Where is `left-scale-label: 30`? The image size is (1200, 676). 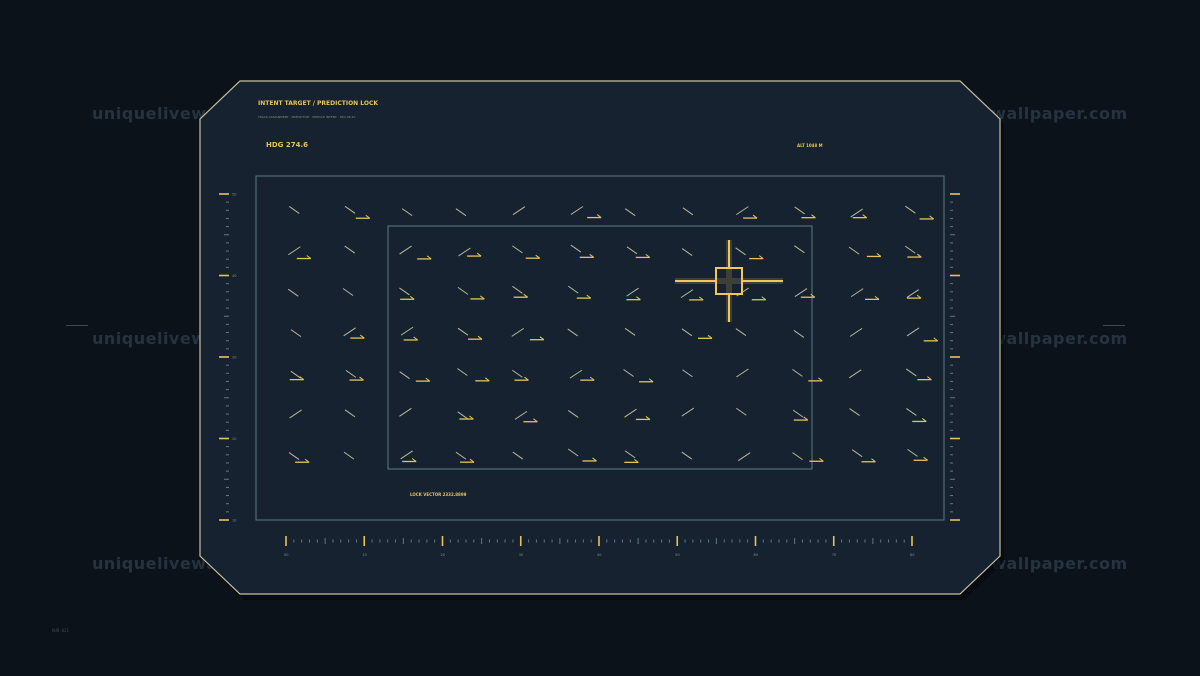
left-scale-label: 30 is located at coordinates (234, 358).